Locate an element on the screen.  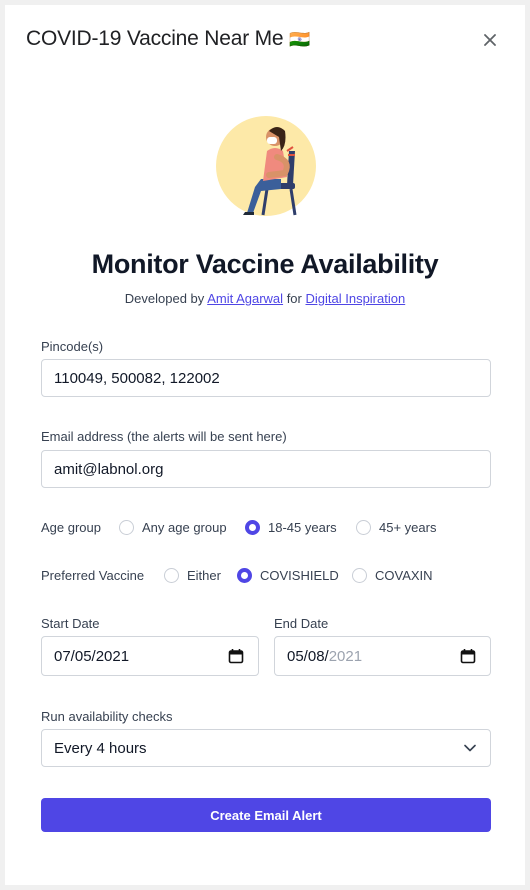
start-date-input: 07/05/2021 is located at coordinates (150, 656).